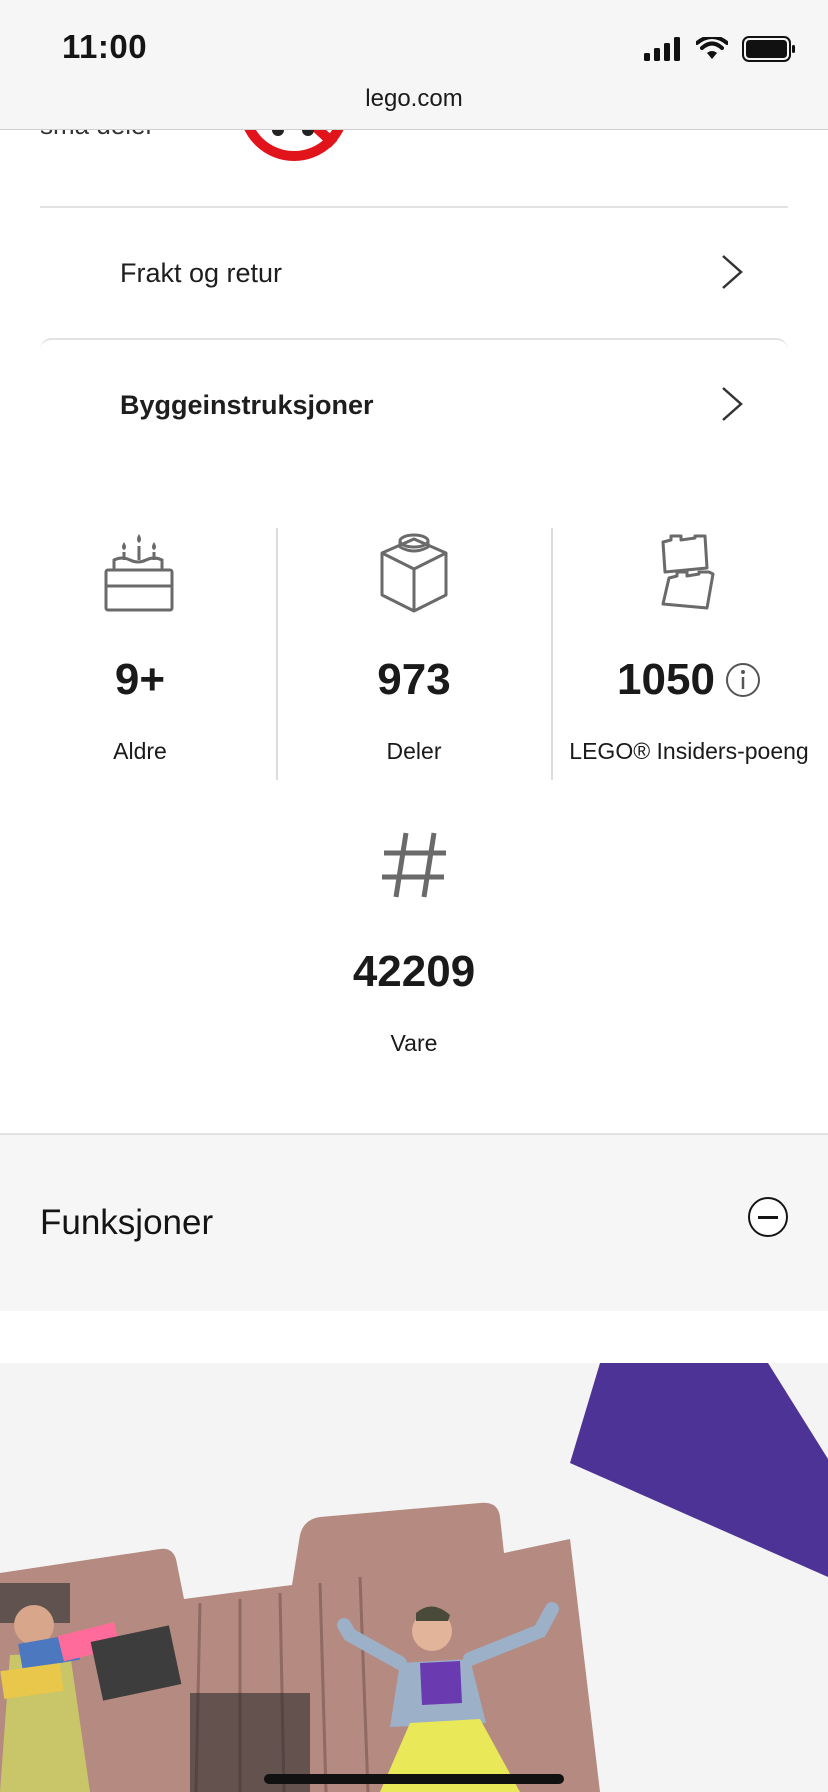 The image size is (828, 1792). I want to click on age-value: 9+, so click(140, 679).